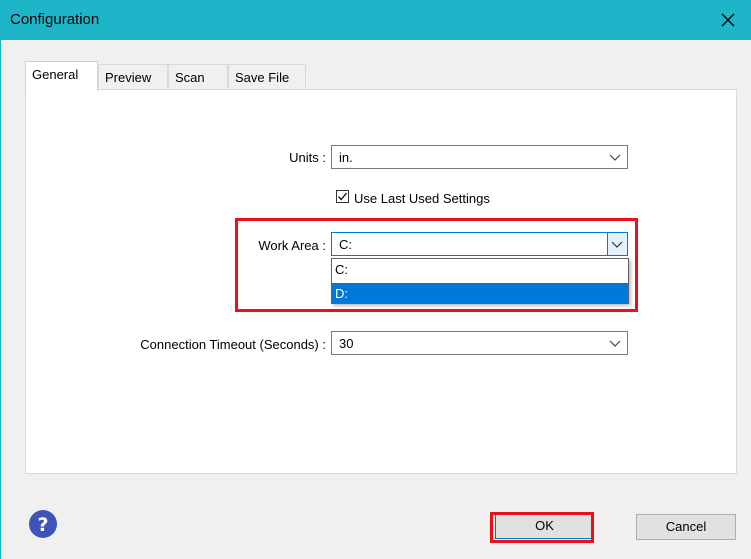 Image resolution: width=751 pixels, height=559 pixels. What do you see at coordinates (307, 157) in the screenshot?
I see `units-label: Units :` at bounding box center [307, 157].